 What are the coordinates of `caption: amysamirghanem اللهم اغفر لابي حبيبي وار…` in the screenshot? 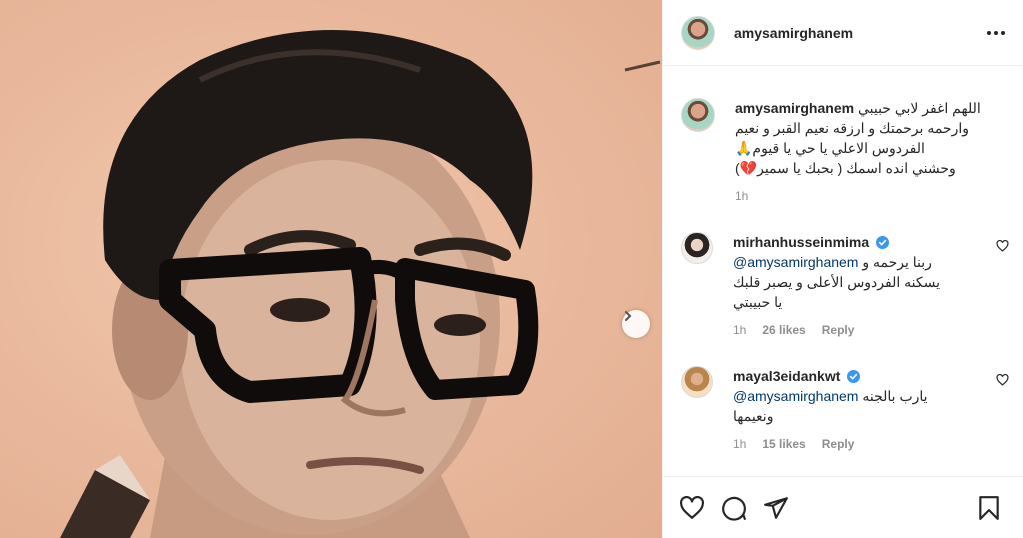 It's located at (845, 152).